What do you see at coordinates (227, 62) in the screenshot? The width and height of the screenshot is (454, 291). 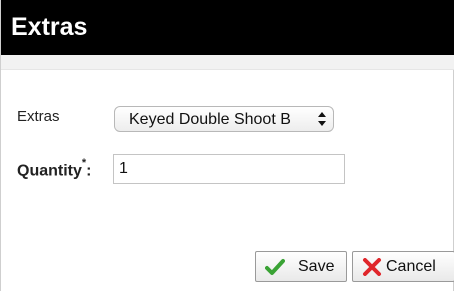 I see `title-divider-band` at bounding box center [227, 62].